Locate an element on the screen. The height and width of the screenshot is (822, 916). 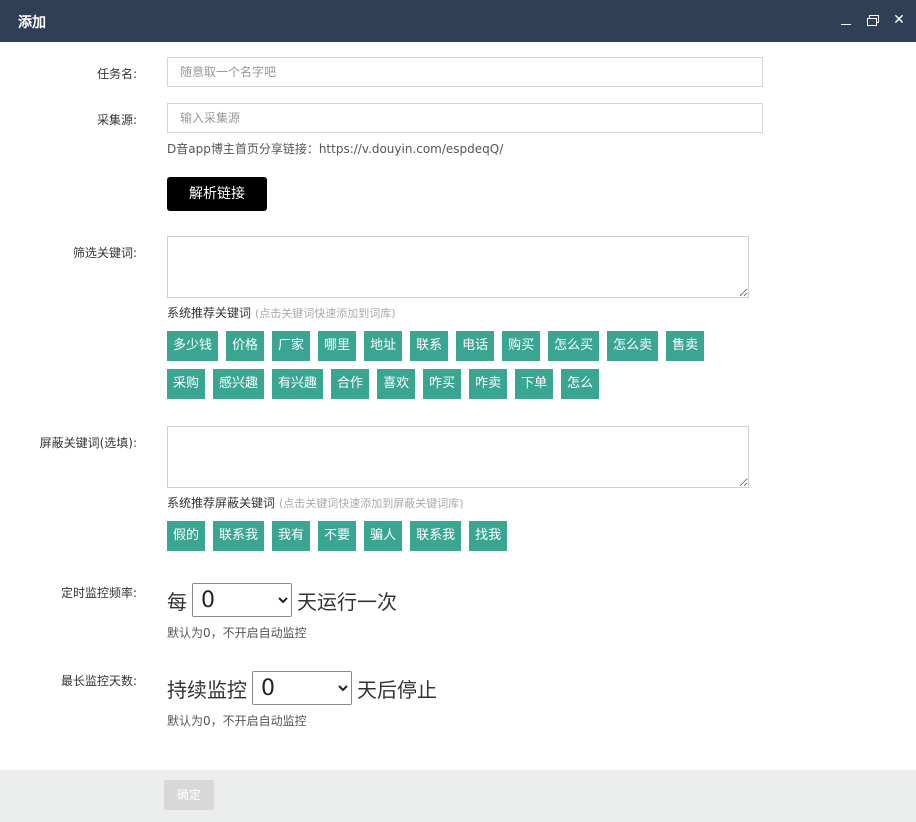
block-recommend-title: 系统推荐屏蔽关键词 is located at coordinates (221, 503).